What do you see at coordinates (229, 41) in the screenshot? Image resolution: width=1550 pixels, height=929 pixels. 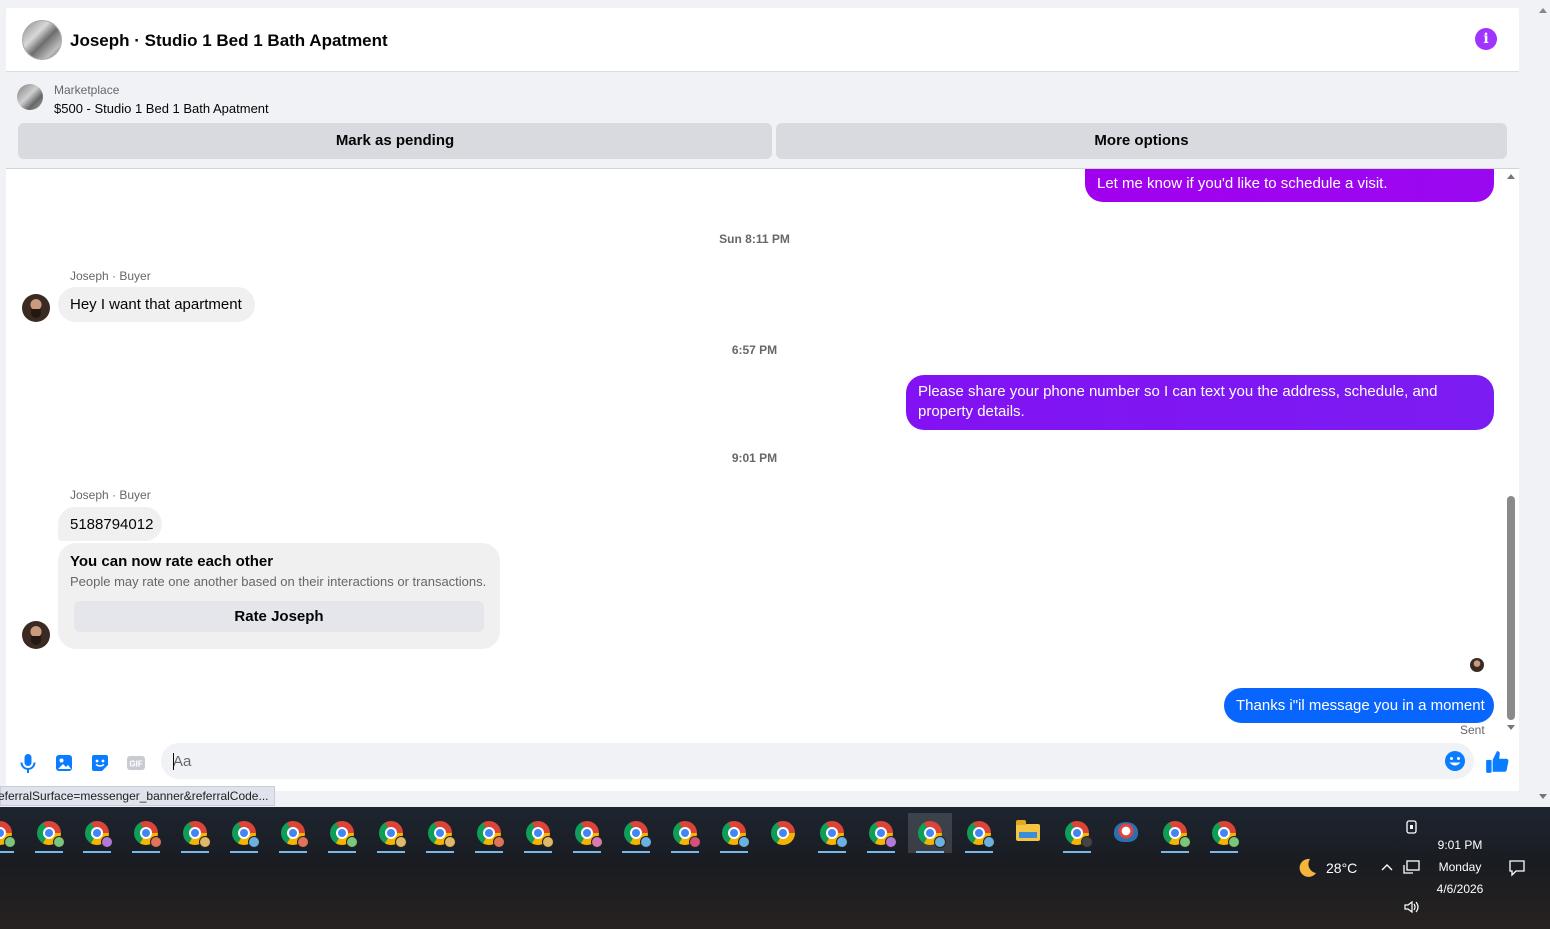 I see `conversation-title: Joseph · Studio 1 Bed 1 Bath Apatment` at bounding box center [229, 41].